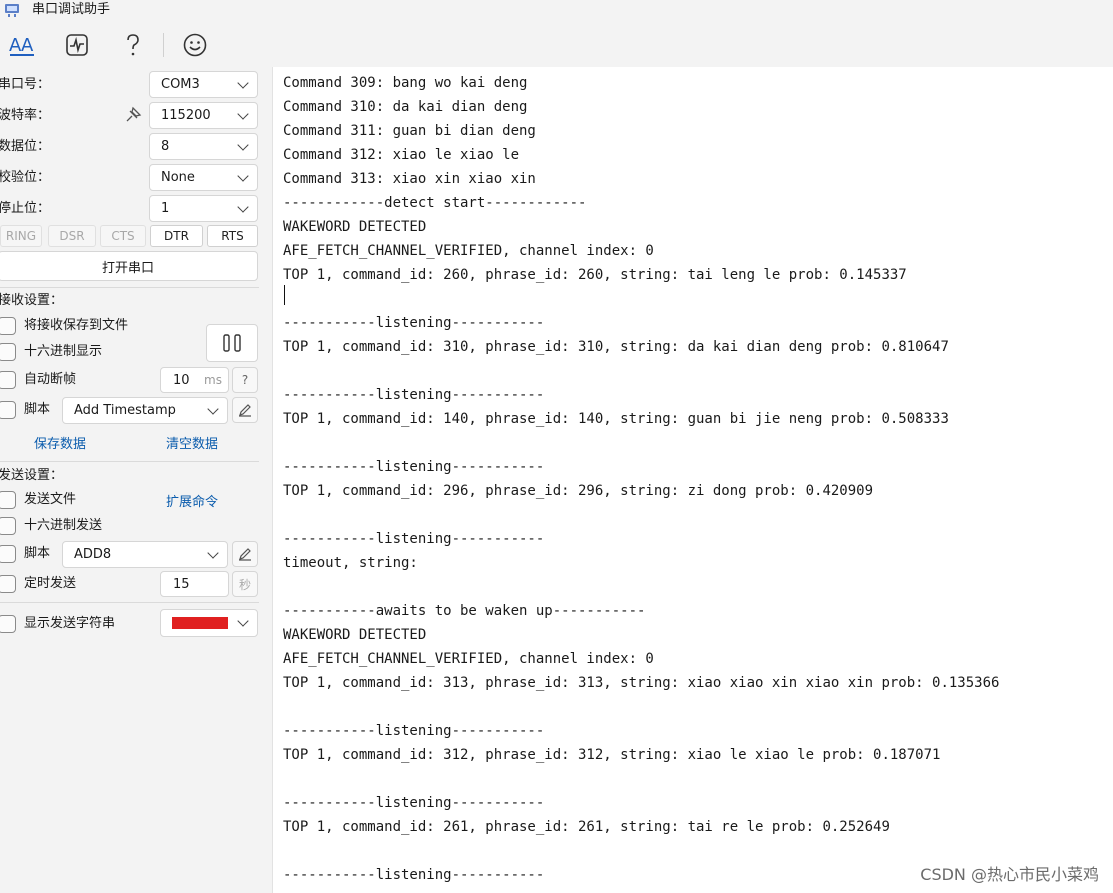 Image resolution: width=1113 pixels, height=893 pixels. What do you see at coordinates (123, 236) in the screenshot?
I see `signal-cts: CTS` at bounding box center [123, 236].